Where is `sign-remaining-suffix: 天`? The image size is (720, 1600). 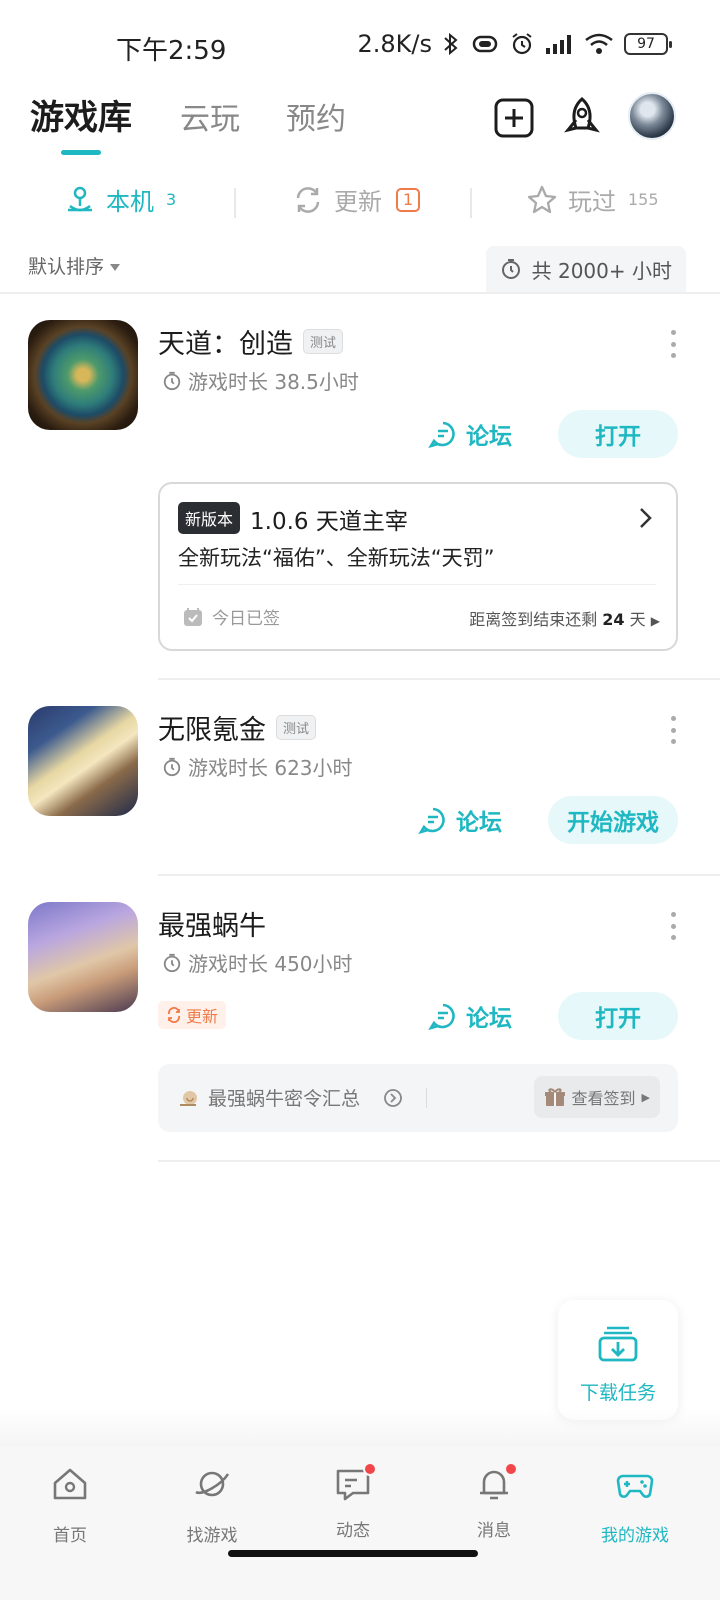 sign-remaining-suffix: 天 is located at coordinates (637, 619).